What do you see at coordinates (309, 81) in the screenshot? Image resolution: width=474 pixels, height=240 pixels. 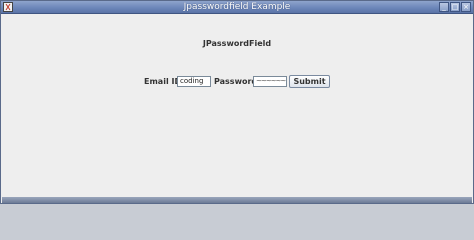 I see `submit-button: Submit` at bounding box center [309, 81].